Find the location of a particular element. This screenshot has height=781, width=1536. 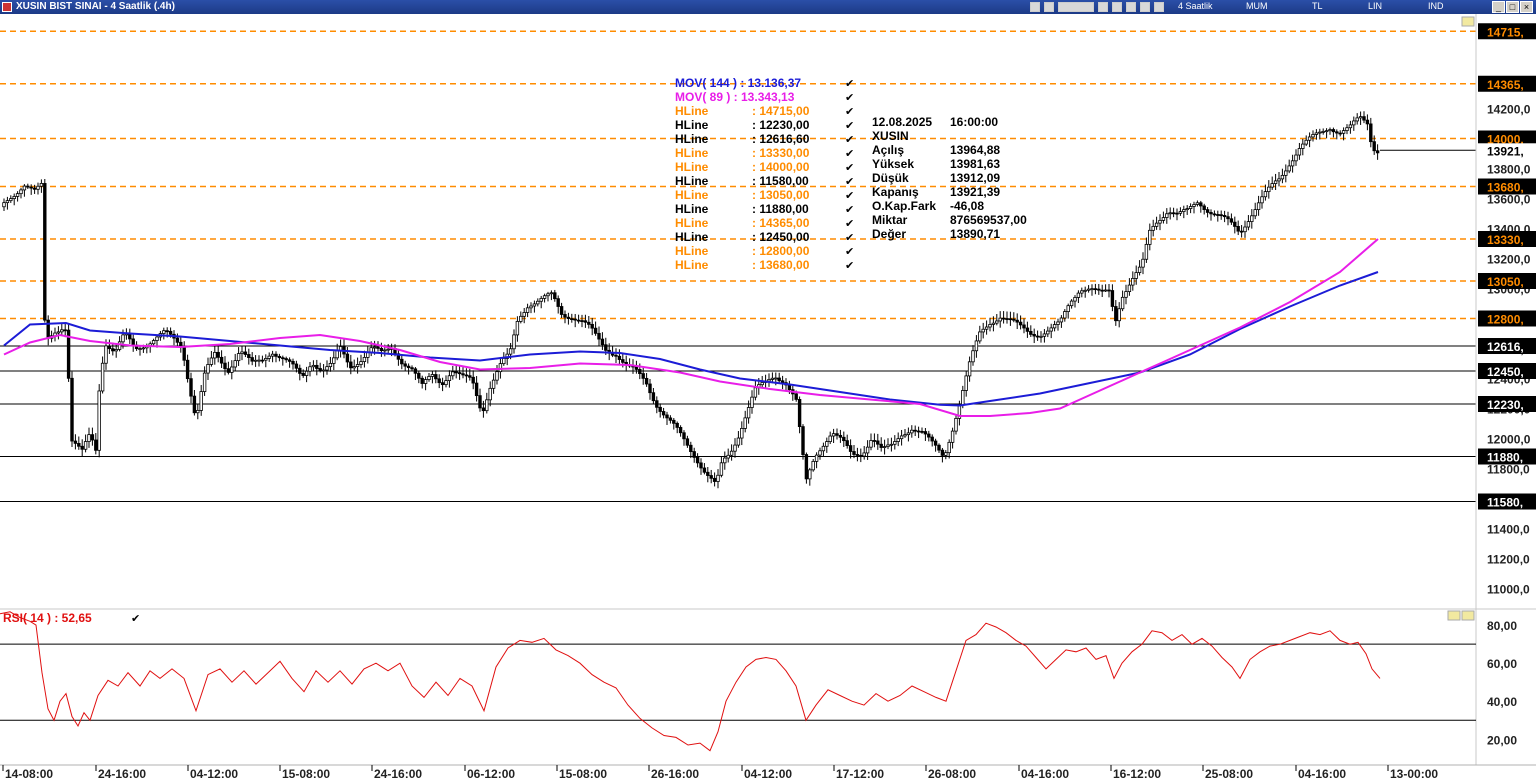

hline-tag-label: 12616, is located at coordinates (1505, 347).